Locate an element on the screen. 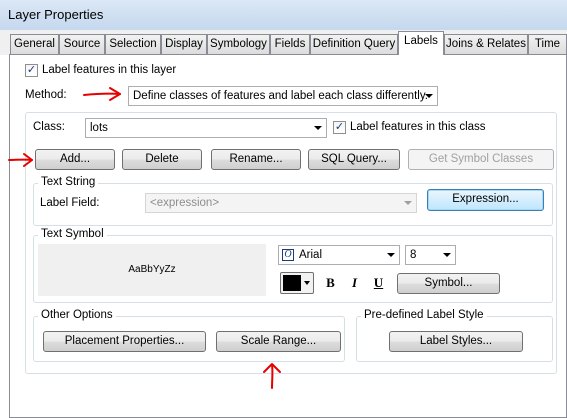 Image resolution: width=567 pixels, height=418 pixels. tab-source: Source is located at coordinates (82, 44).